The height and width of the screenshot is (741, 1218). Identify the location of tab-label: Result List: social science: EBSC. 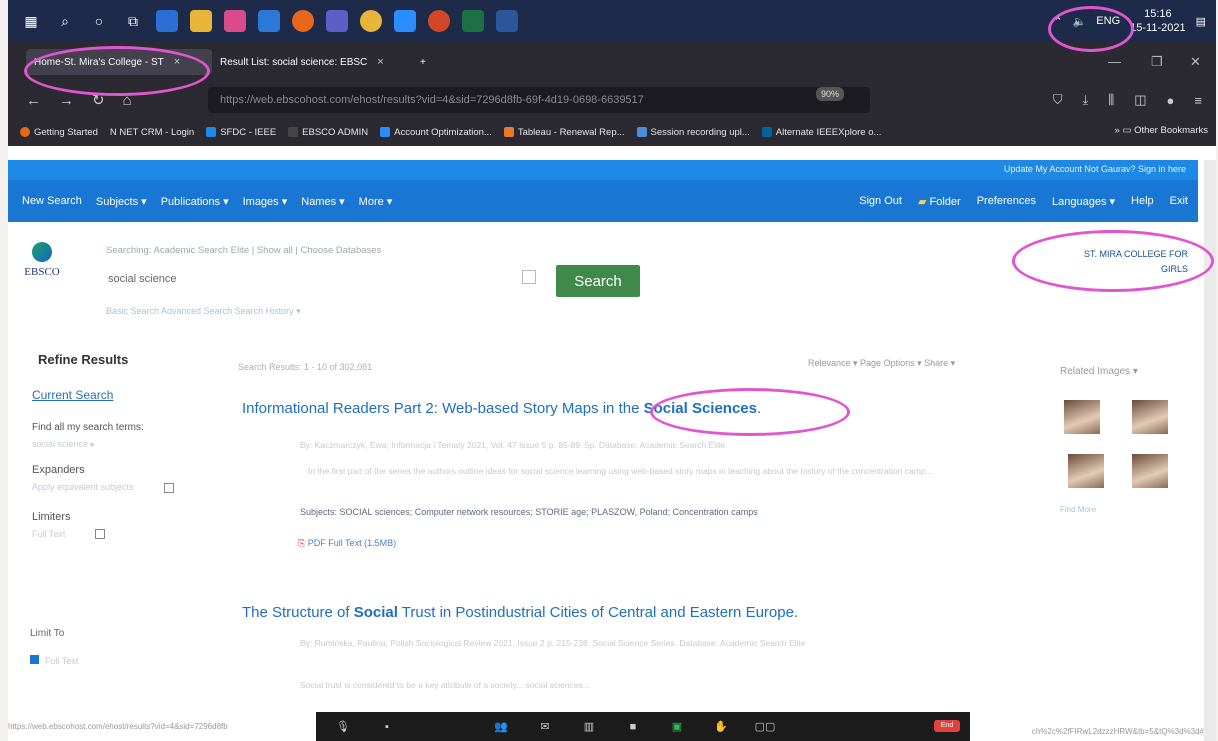
(294, 62).